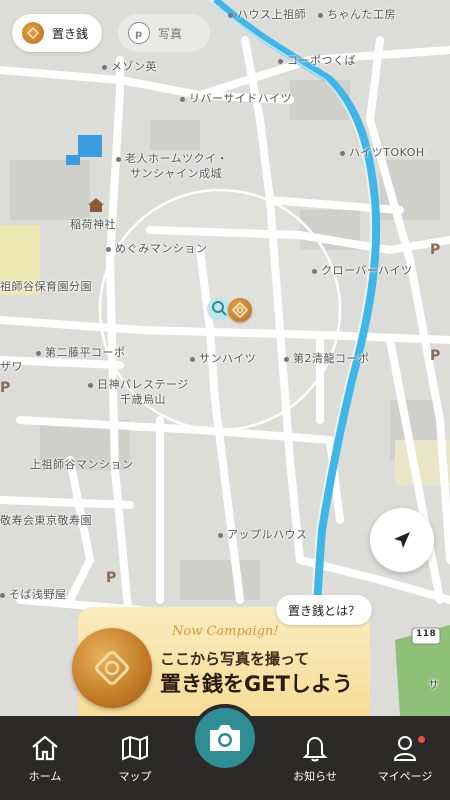 This screenshot has width=450, height=800. What do you see at coordinates (256, 684) in the screenshot?
I see `campaign-text-line2: 置き銭をGETしよう` at bounding box center [256, 684].